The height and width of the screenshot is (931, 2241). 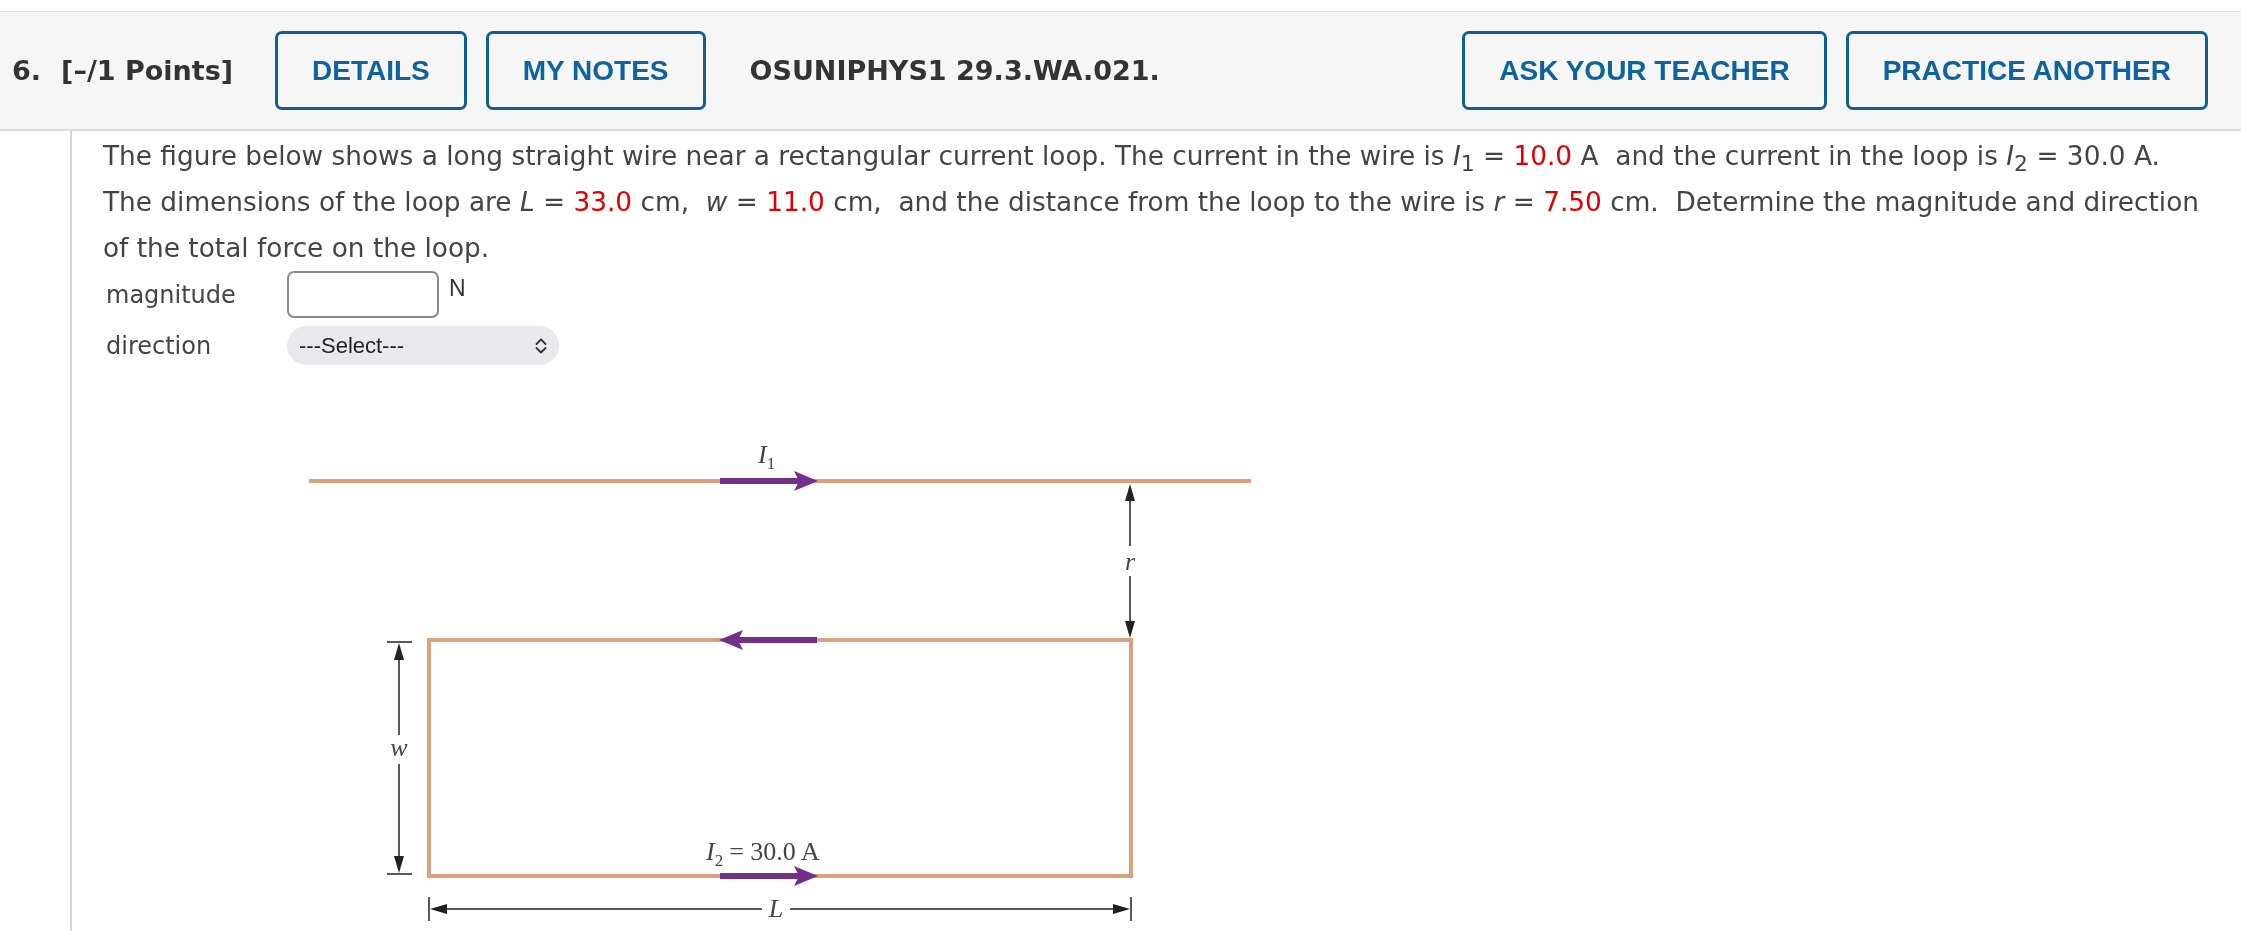 What do you see at coordinates (457, 288) in the screenshot?
I see `unit-label: N` at bounding box center [457, 288].